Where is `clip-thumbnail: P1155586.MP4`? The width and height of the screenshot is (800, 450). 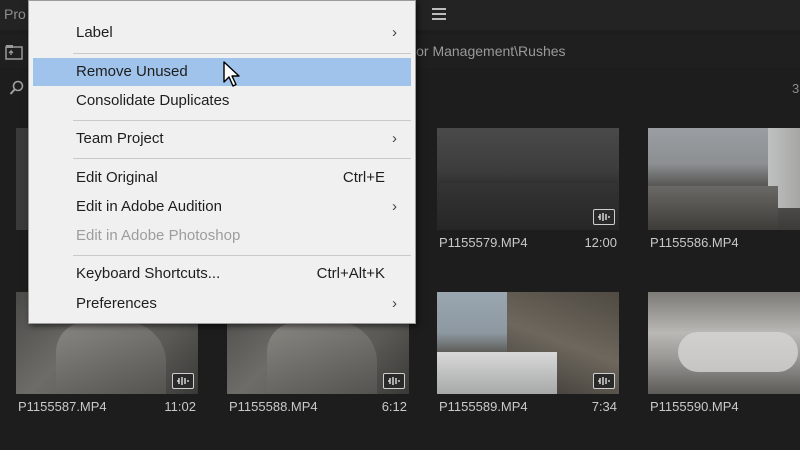 clip-thumbnail: P1155586.MP4 is located at coordinates (724, 191).